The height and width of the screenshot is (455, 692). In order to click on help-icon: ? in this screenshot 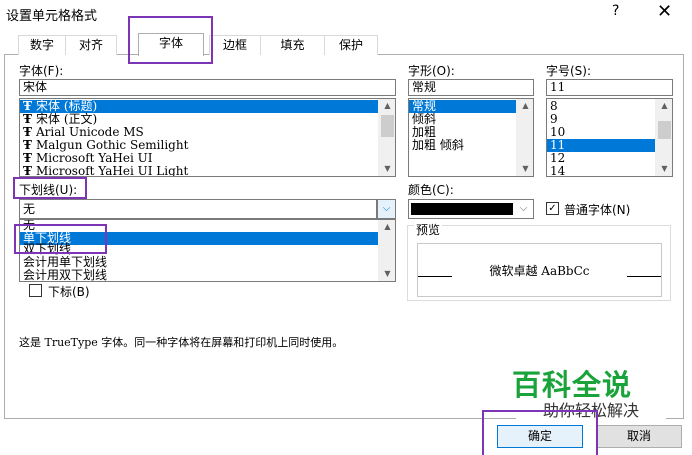, I will do `click(615, 11)`.